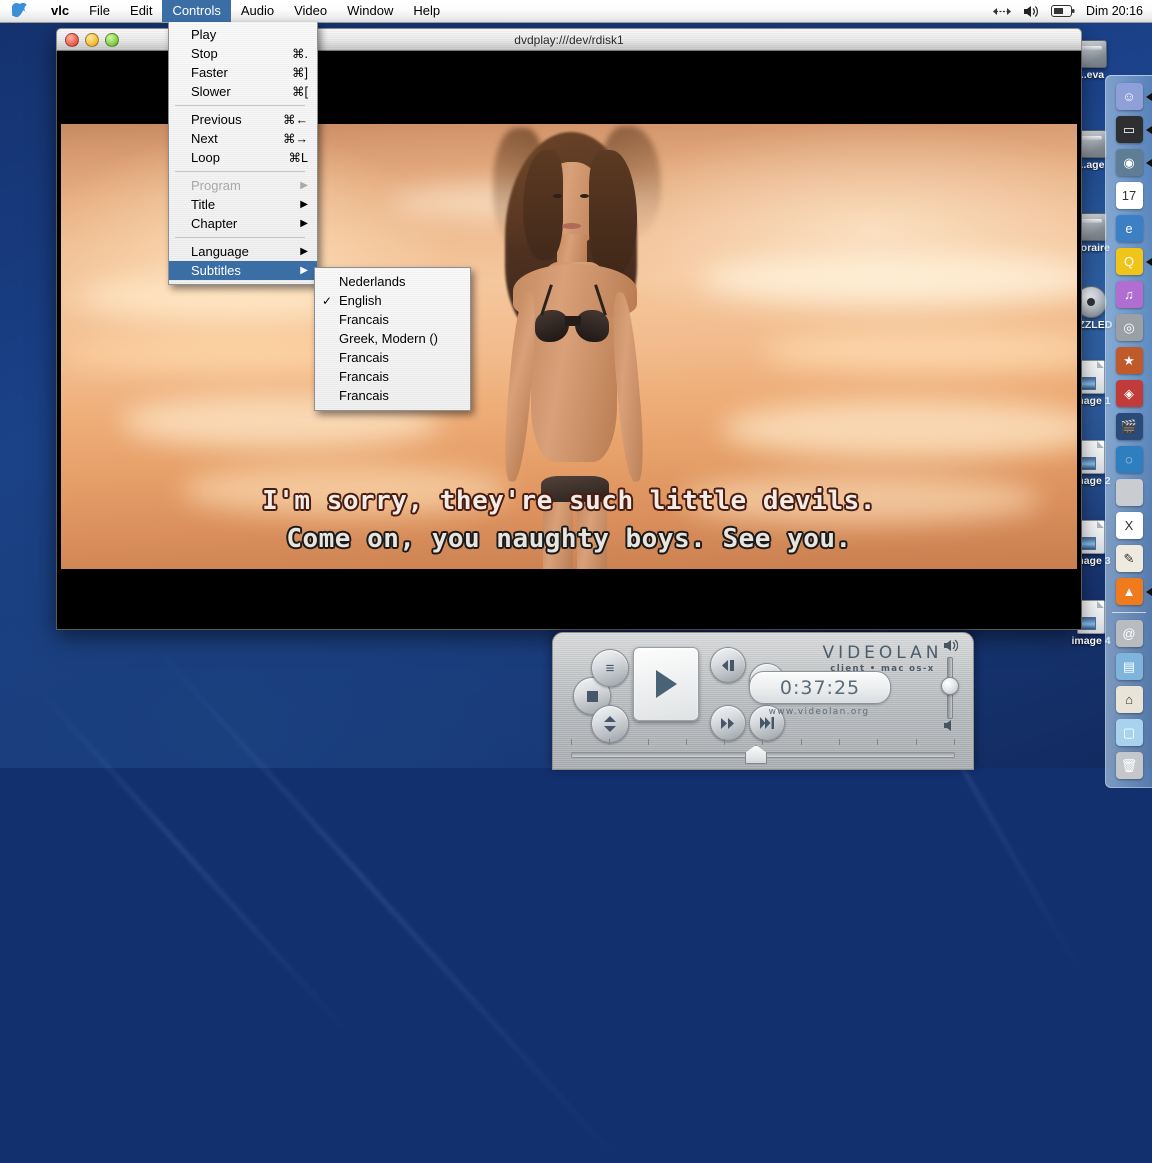 Image resolution: width=1152 pixels, height=1163 pixels. Describe the element at coordinates (728, 723) in the screenshot. I see `fast-button` at that location.